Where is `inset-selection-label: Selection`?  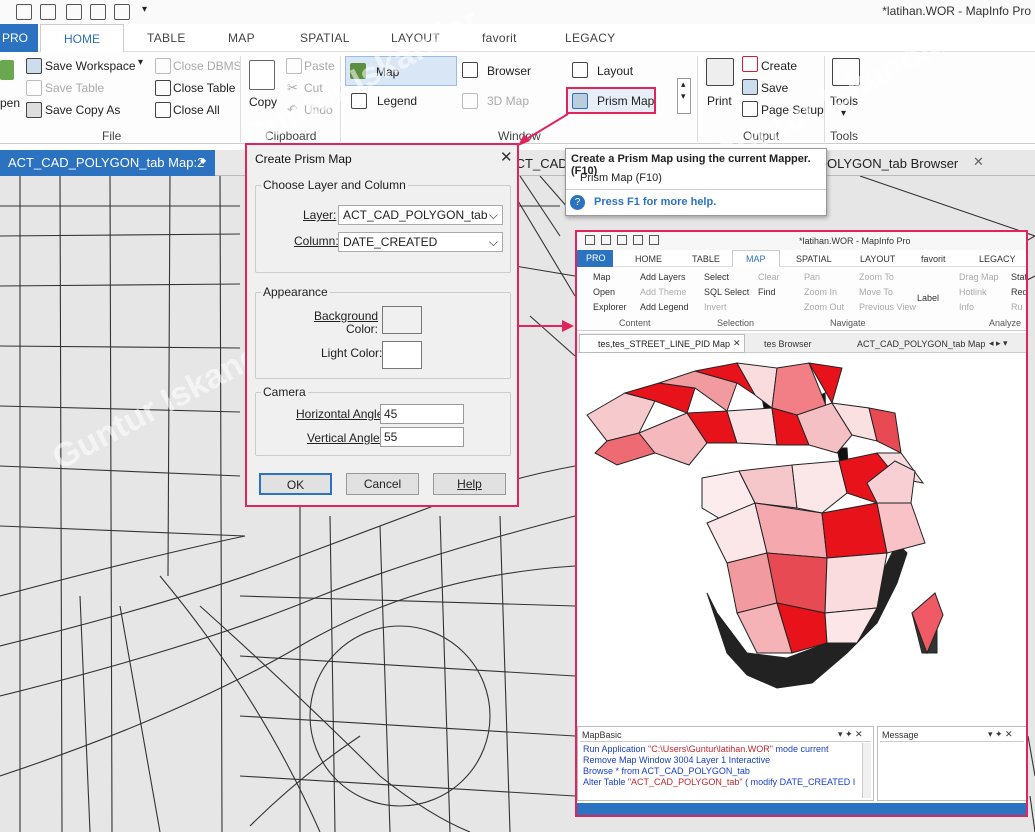
inset-selection-label: Selection is located at coordinates (736, 323).